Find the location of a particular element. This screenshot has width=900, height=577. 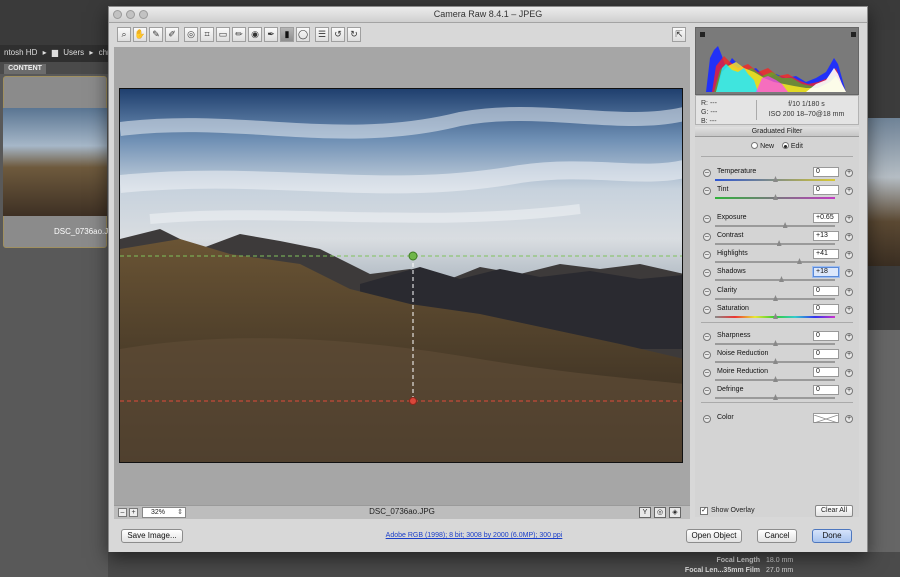

clarity-slider is located at coordinates (775, 298).